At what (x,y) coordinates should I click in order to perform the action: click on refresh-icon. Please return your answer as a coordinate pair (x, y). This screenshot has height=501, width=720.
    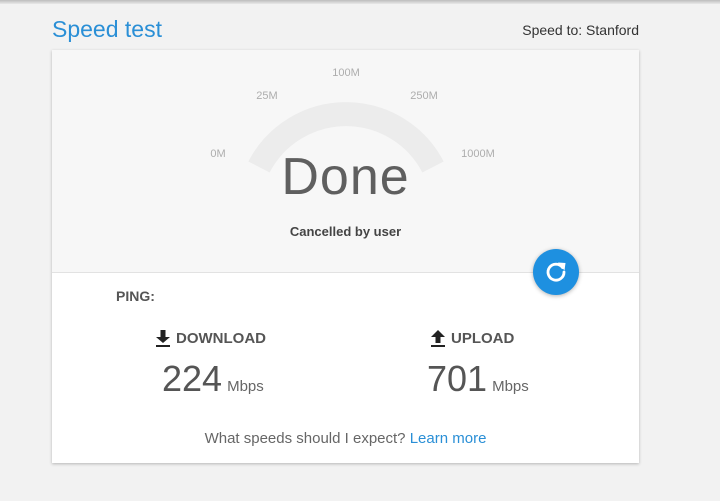
    Looking at the image, I should click on (556, 272).